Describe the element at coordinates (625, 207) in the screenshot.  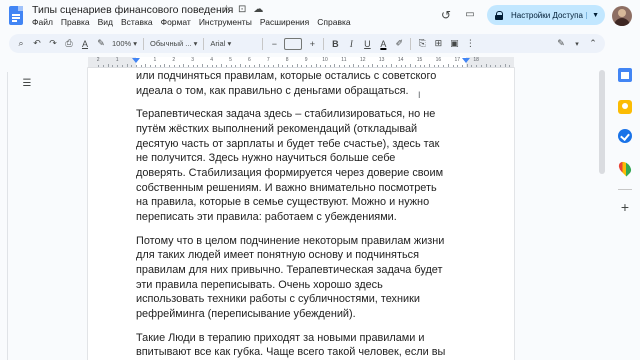
I see `add-addon-icon: +` at that location.